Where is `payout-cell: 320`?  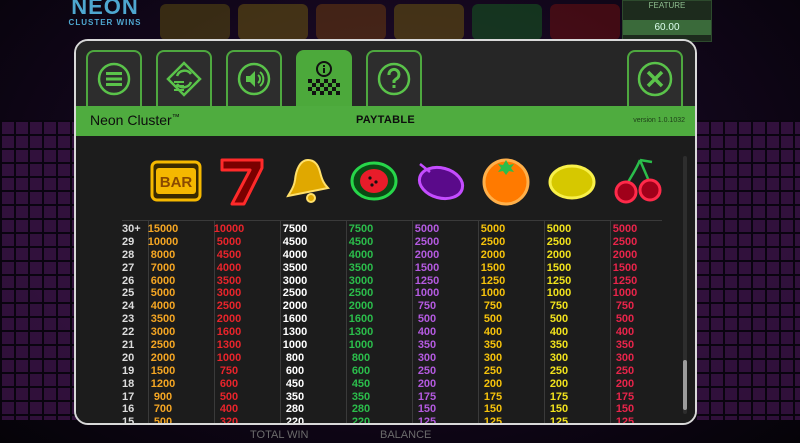 payout-cell: 320 is located at coordinates (229, 420).